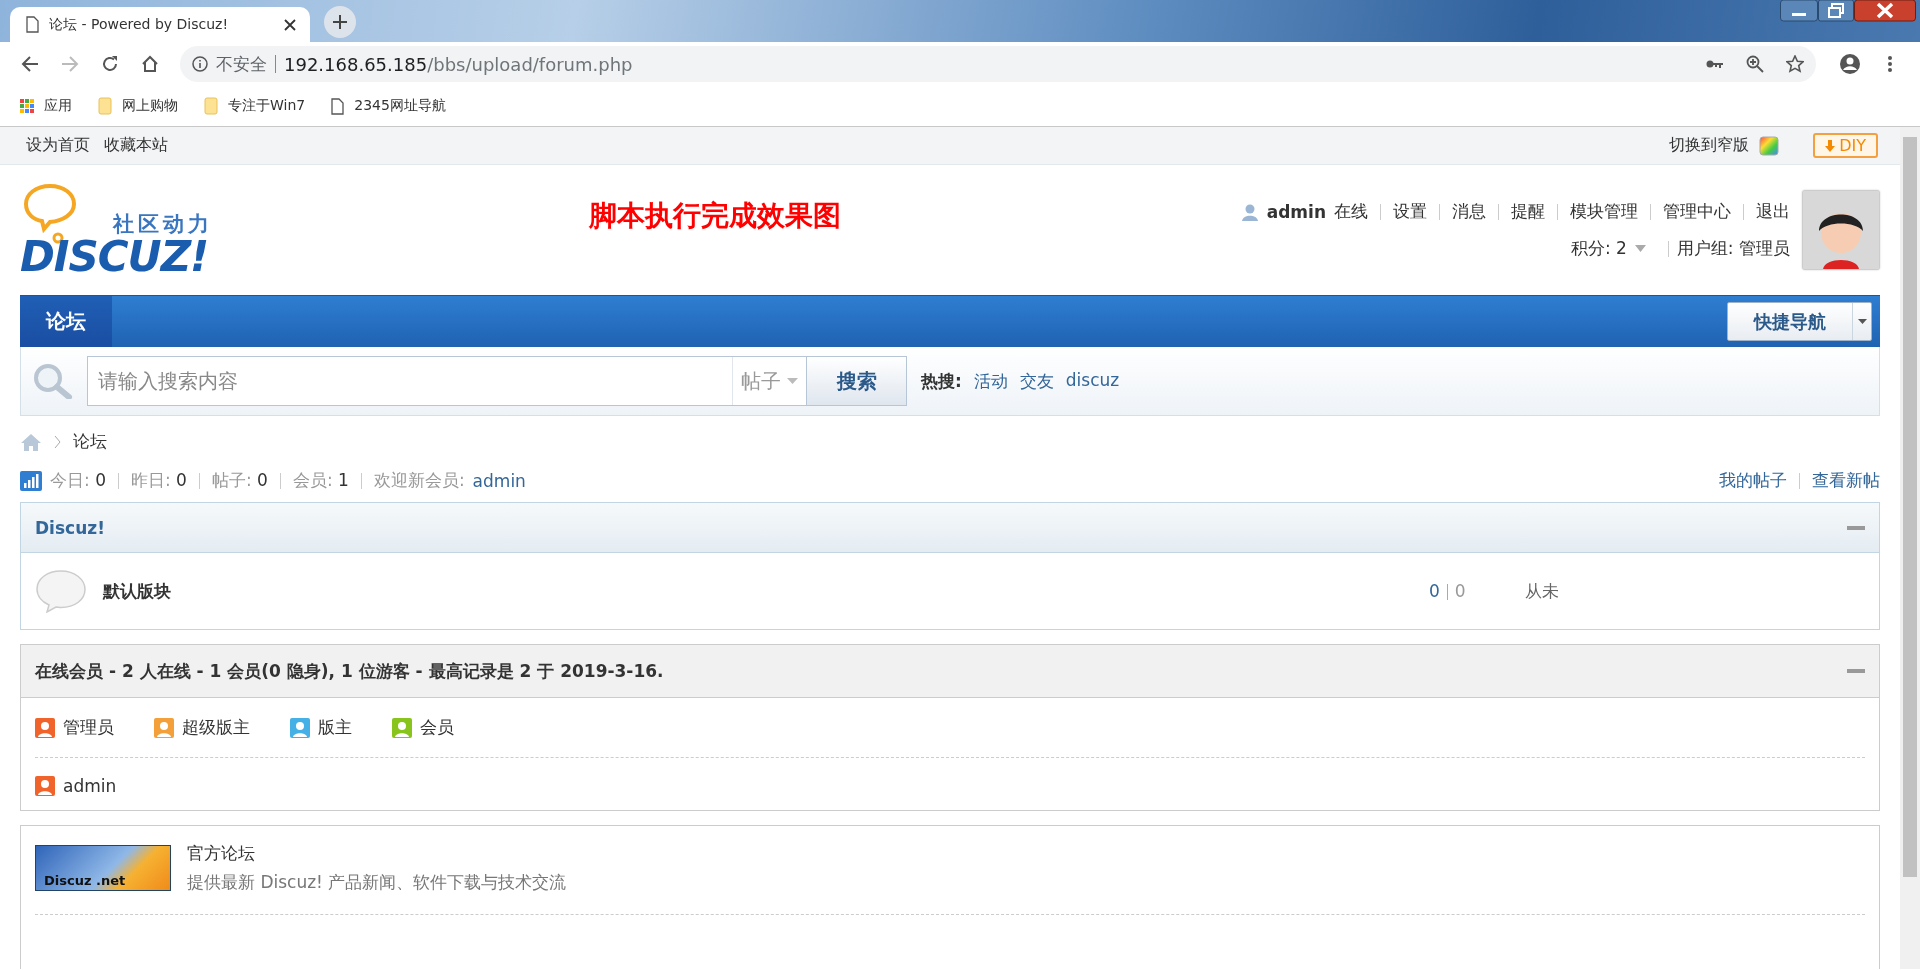  What do you see at coordinates (103, 868) in the screenshot?
I see `site-banner-logo: Discuz .net` at bounding box center [103, 868].